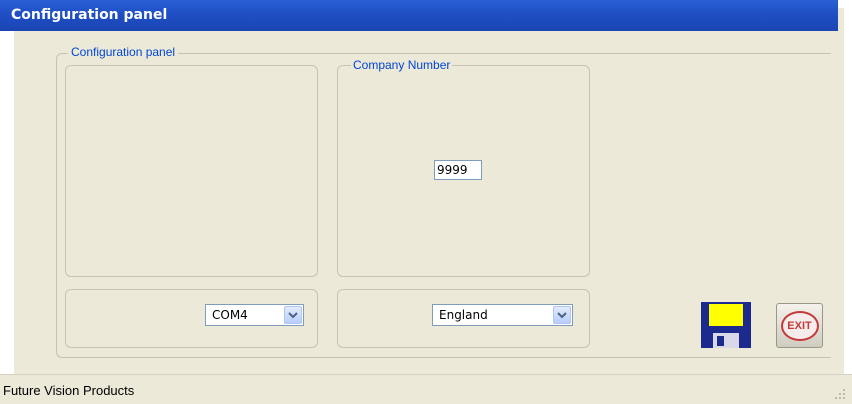 The width and height of the screenshot is (852, 404). I want to click on exit-icon: EXIT, so click(799, 325).